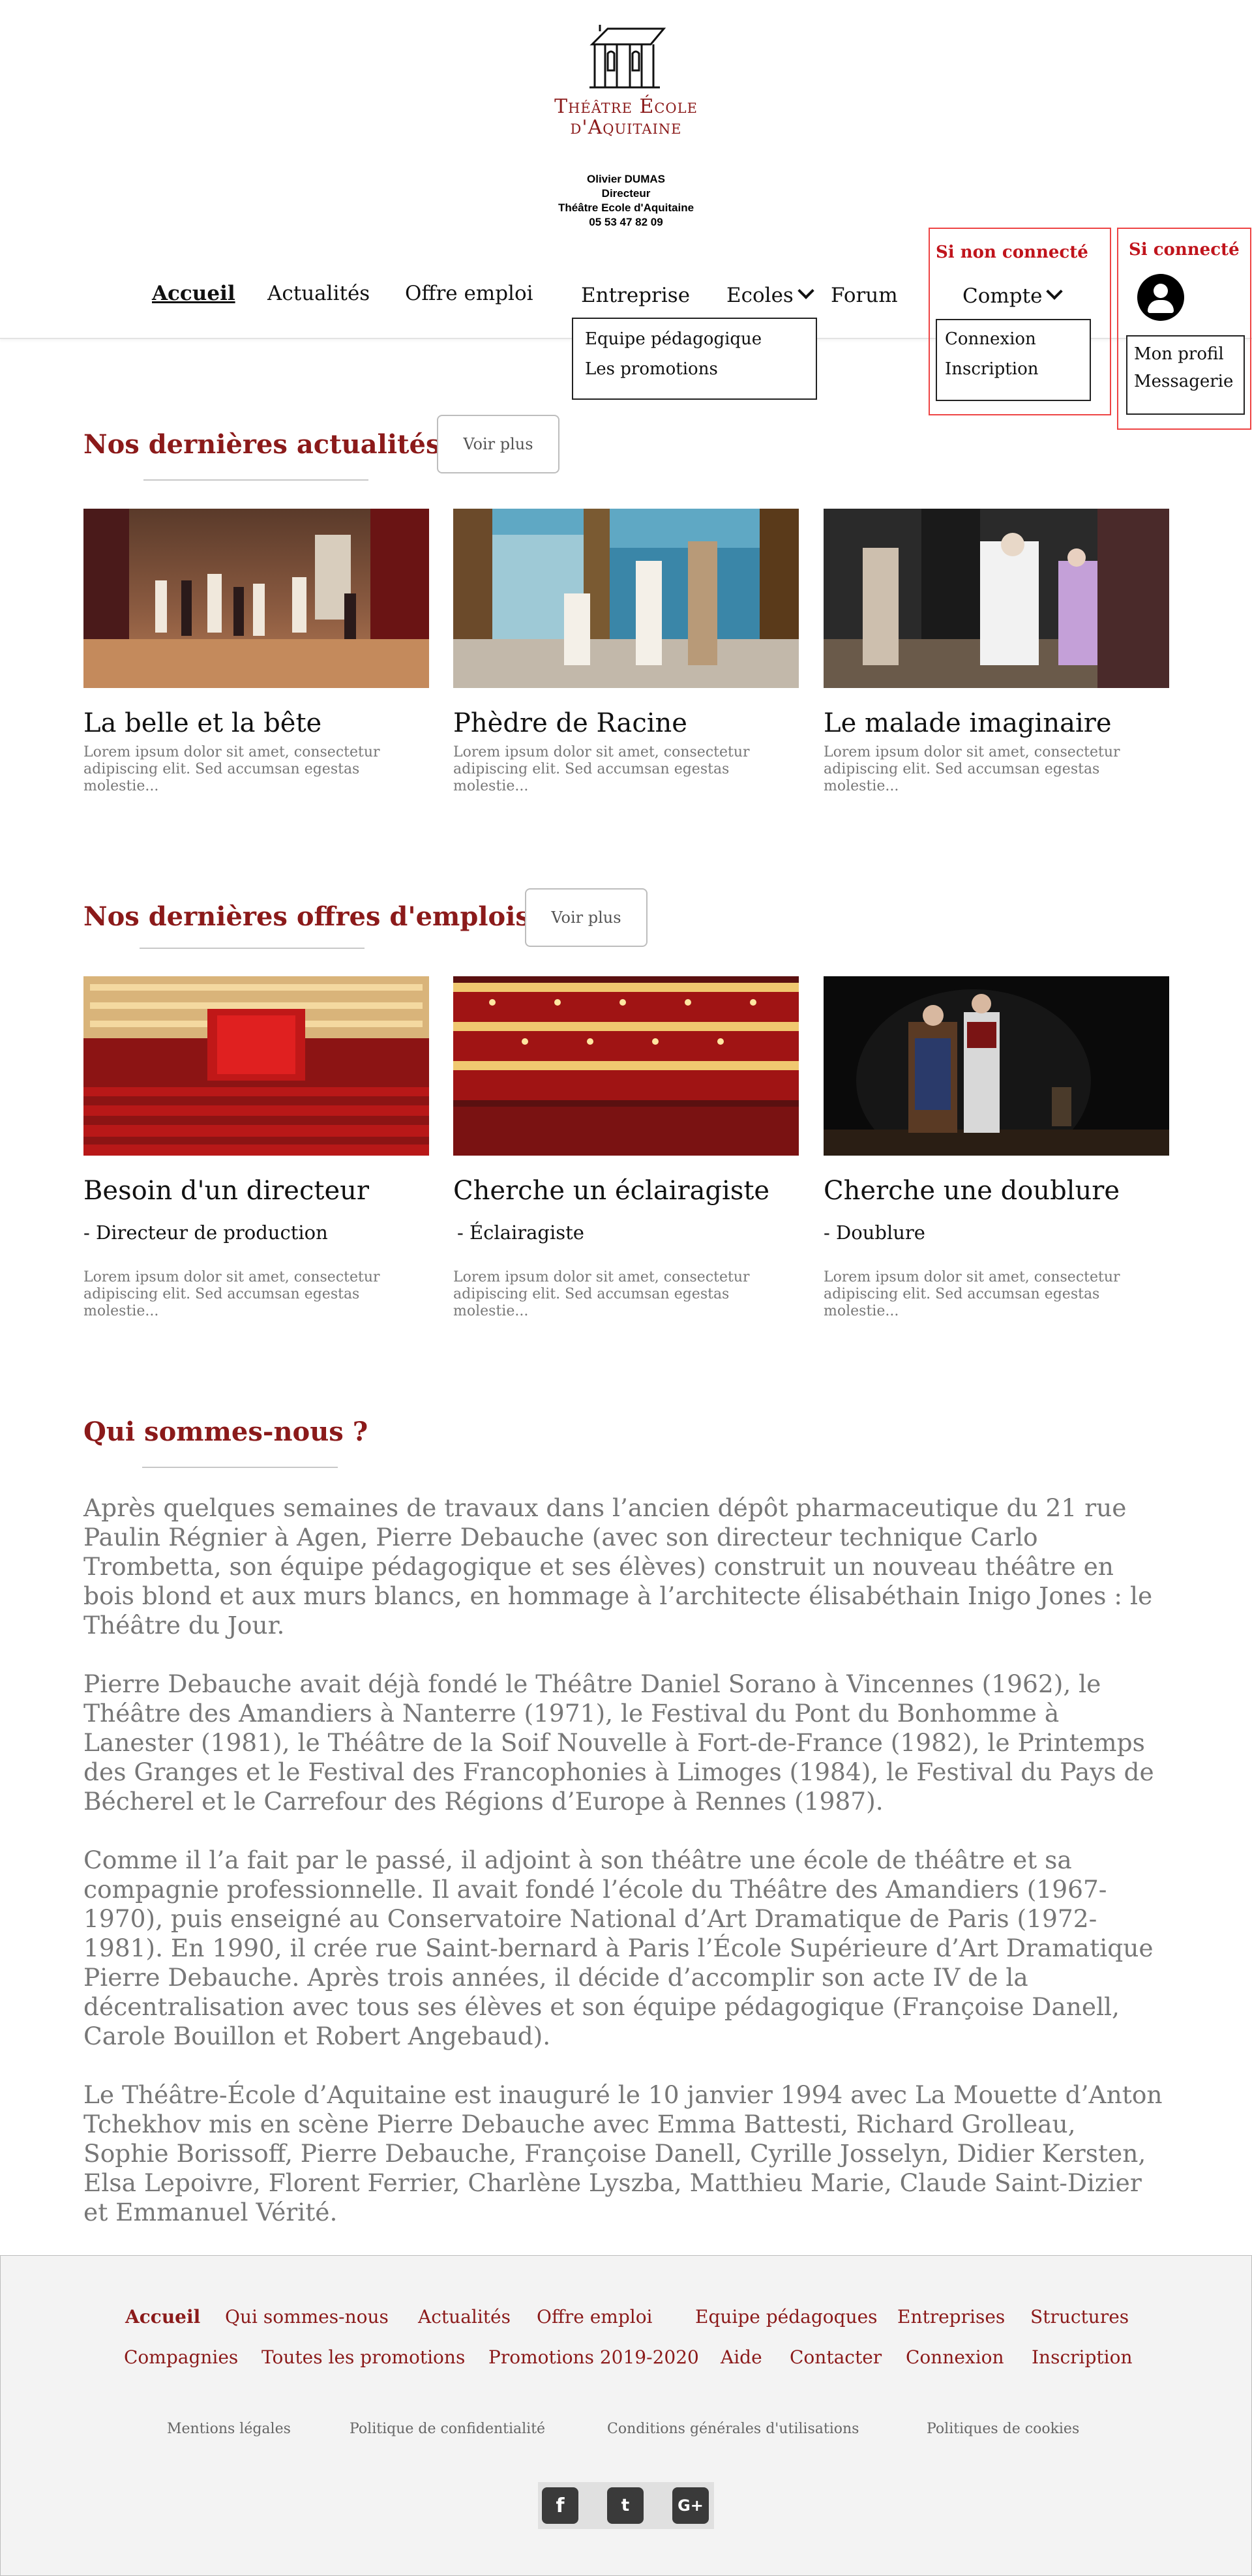 This screenshot has width=1252, height=2576. I want to click on jobs-title-underline, so click(252, 948).